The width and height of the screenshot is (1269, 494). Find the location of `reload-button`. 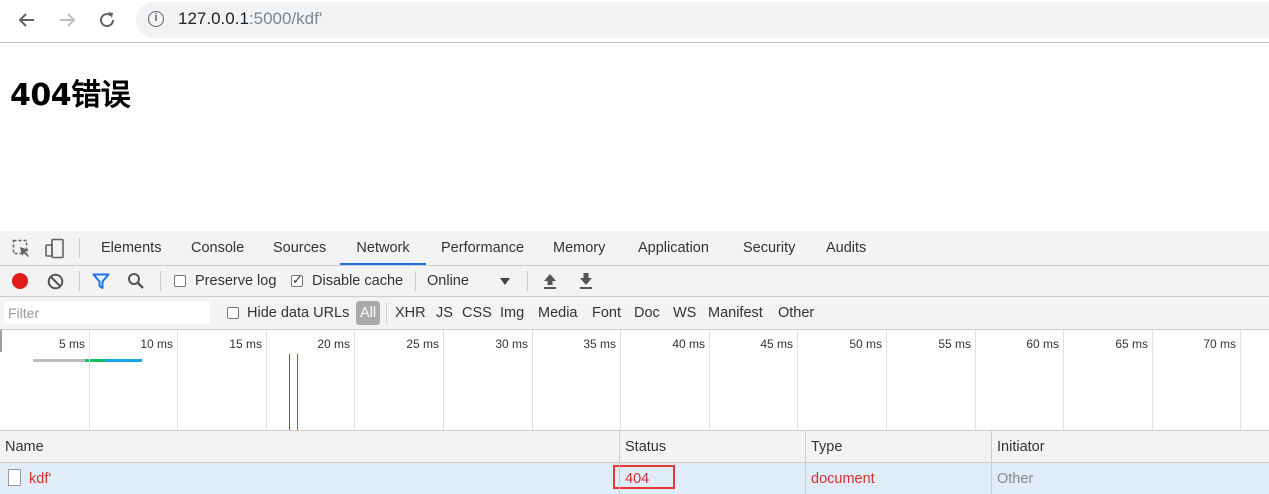

reload-button is located at coordinates (107, 20).